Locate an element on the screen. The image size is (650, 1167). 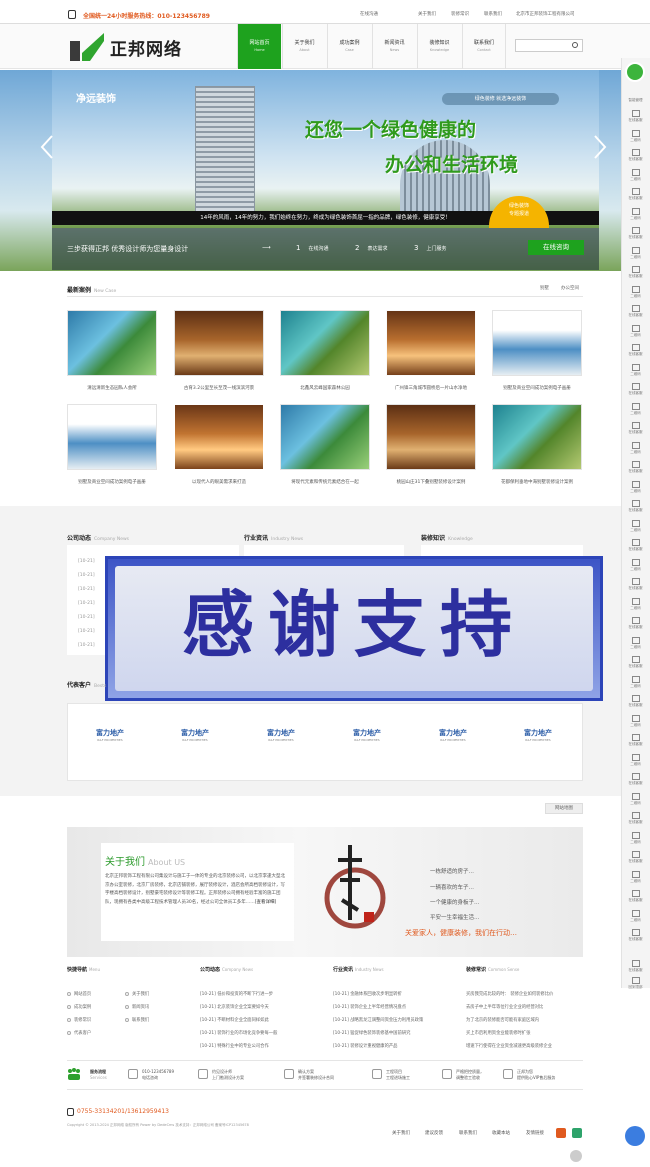
weibo-icon is located at coordinates (561, 1133).